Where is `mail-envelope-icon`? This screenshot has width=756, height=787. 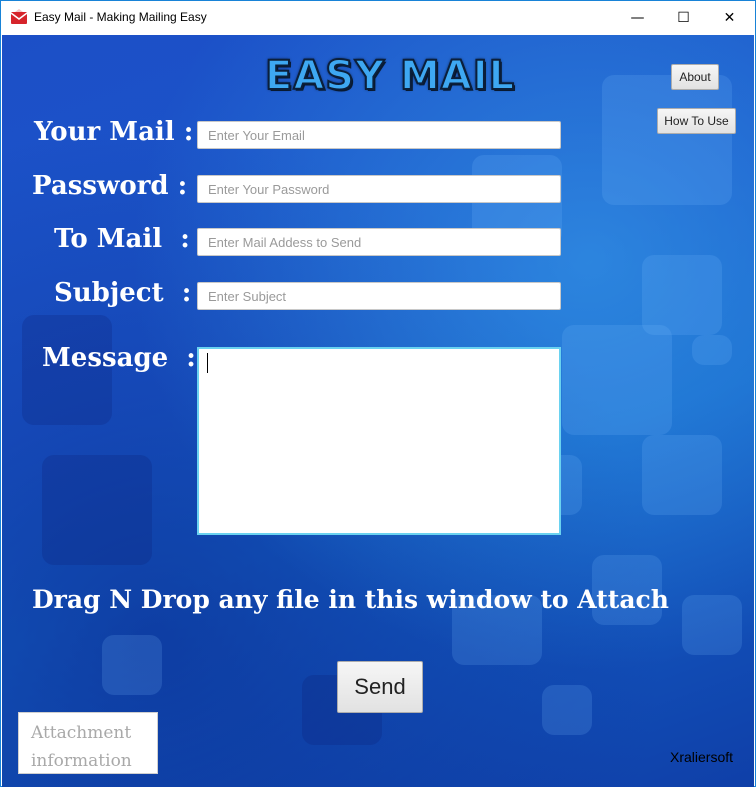
mail-envelope-icon is located at coordinates (19, 16).